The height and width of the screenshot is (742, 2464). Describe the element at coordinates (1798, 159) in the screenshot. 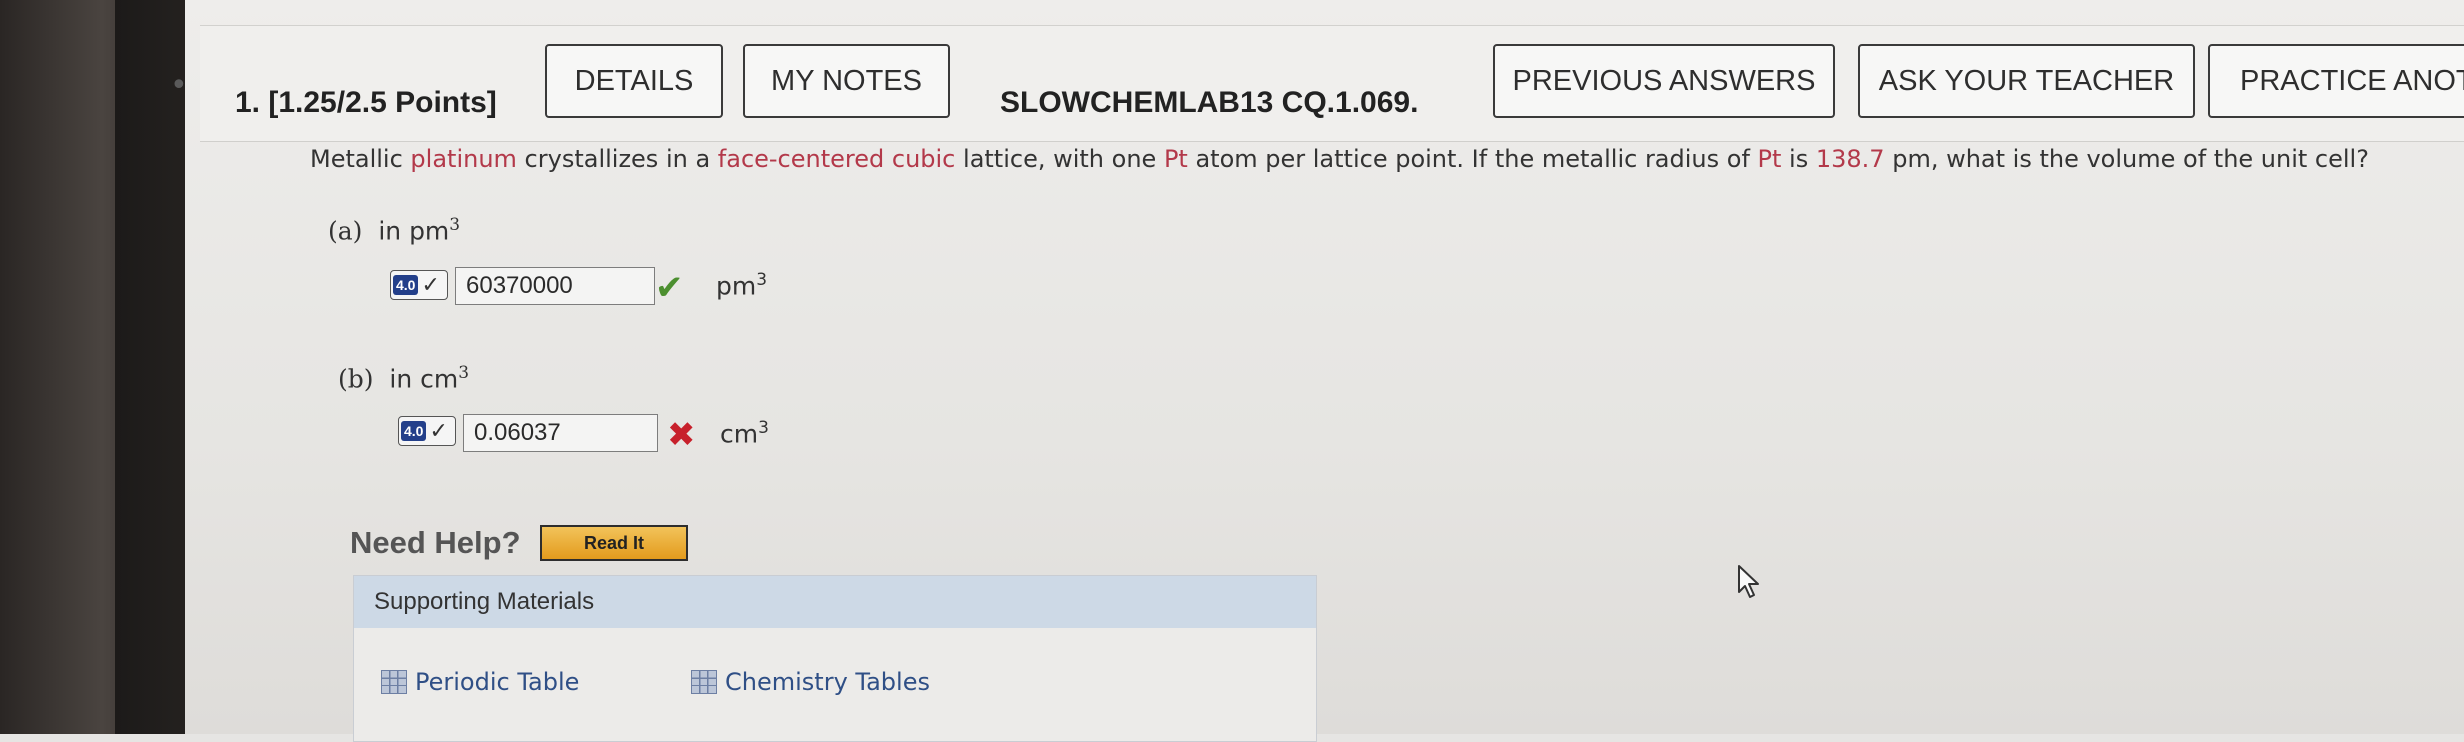

I see `question-text-part: is` at that location.